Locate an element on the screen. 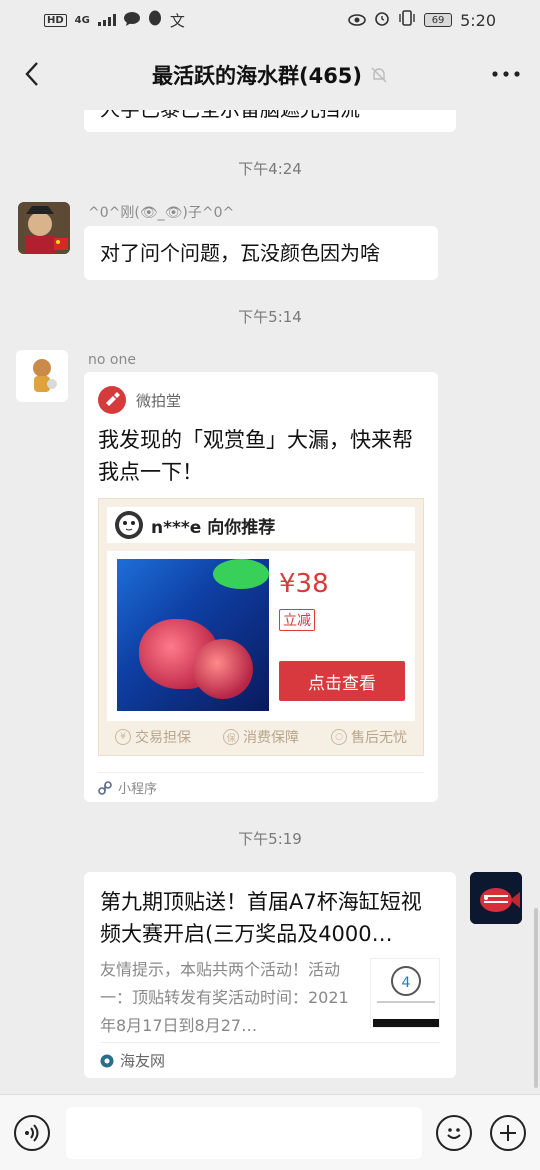 The height and width of the screenshot is (1170, 540). guarantee-label: 消费保障 is located at coordinates (271, 738).